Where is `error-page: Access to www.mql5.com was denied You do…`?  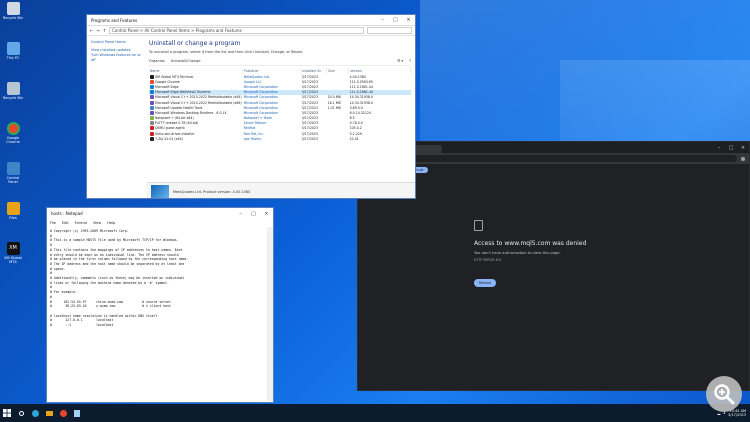
error-page: Access to www.mql5.com was denied You do… is located at coordinates (594, 253).